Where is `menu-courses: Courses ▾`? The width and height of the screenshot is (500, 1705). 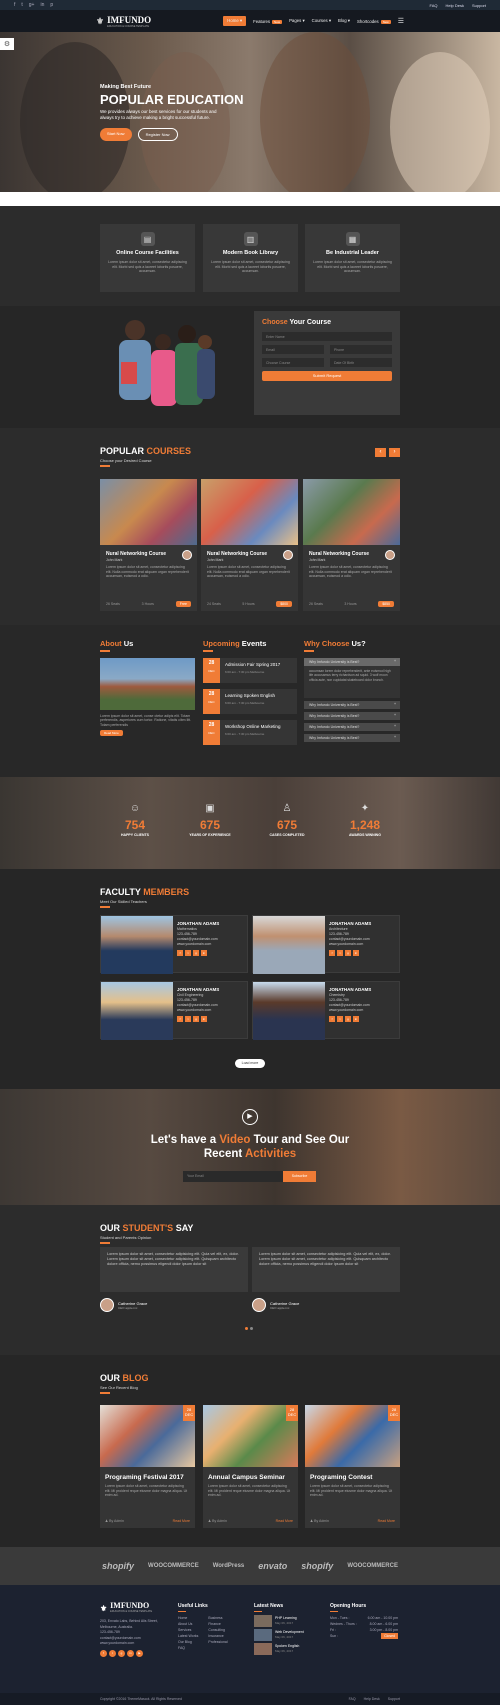
menu-courses: Courses ▾ is located at coordinates (321, 21).